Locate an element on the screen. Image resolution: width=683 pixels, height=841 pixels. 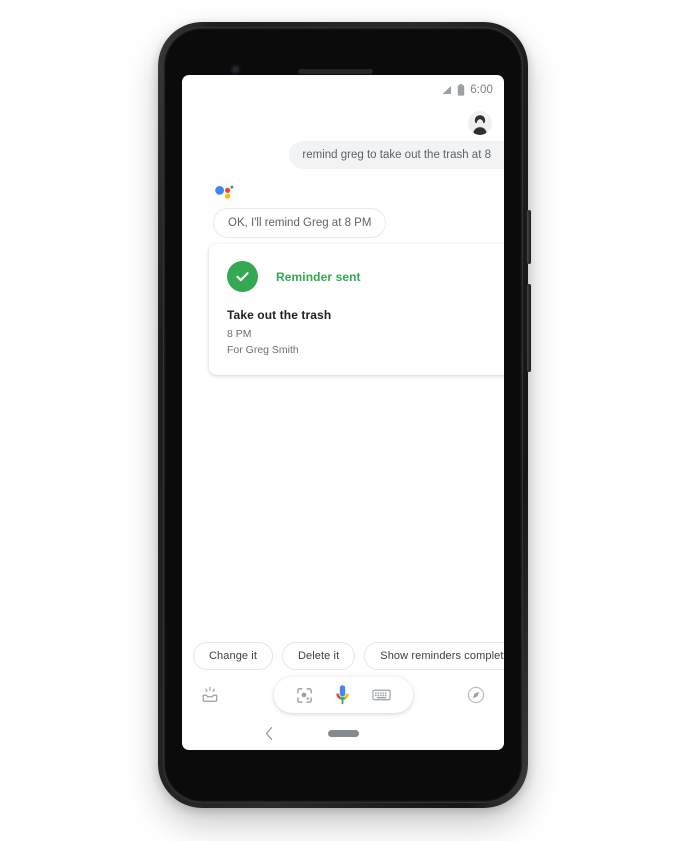
reminder-title: Take out the trash is located at coordinates (279, 315).